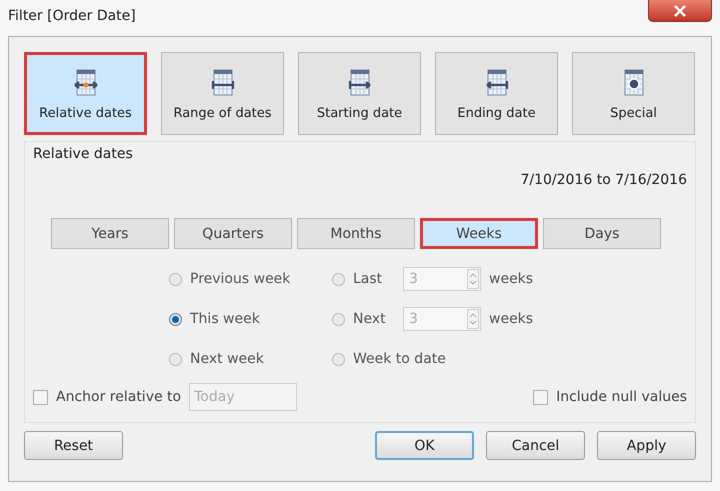 This screenshot has height=491, width=720. Describe the element at coordinates (359, 93) in the screenshot. I see `mode-button: Starting date` at that location.